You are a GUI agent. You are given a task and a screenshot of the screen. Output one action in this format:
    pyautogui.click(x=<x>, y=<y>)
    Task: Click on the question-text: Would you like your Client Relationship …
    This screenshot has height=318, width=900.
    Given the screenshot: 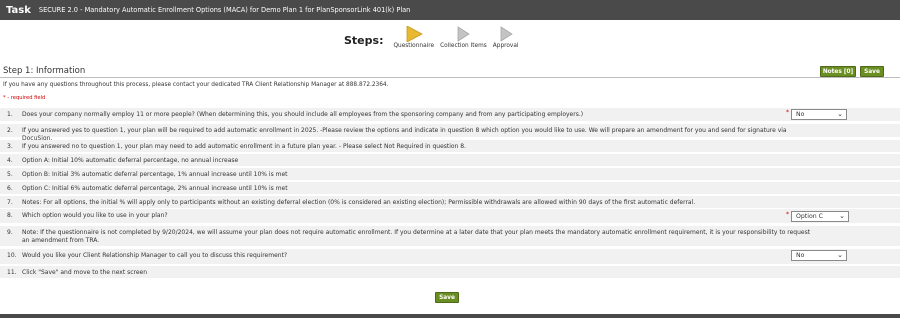 What is the action you would take?
    pyautogui.click(x=155, y=255)
    